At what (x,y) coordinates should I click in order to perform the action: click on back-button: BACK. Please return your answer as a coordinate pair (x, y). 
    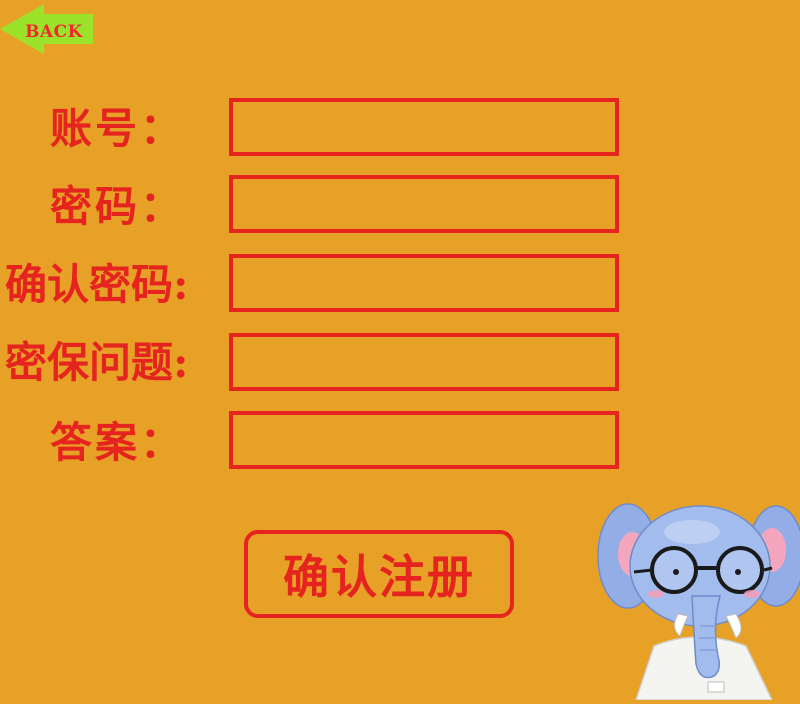
    Looking at the image, I should click on (48, 29).